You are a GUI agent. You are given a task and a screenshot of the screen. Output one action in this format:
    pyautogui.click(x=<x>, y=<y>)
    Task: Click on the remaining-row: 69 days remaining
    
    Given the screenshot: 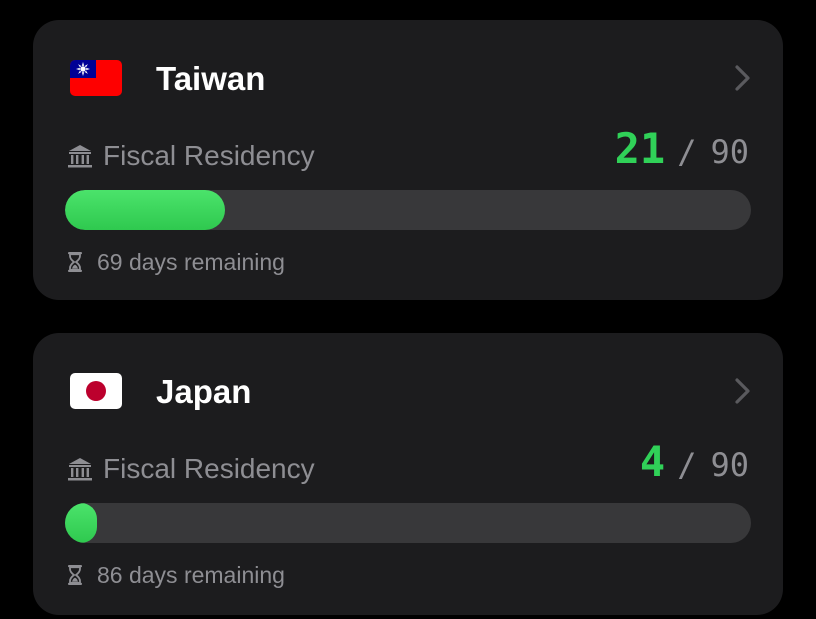 What is the action you would take?
    pyautogui.click(x=176, y=262)
    